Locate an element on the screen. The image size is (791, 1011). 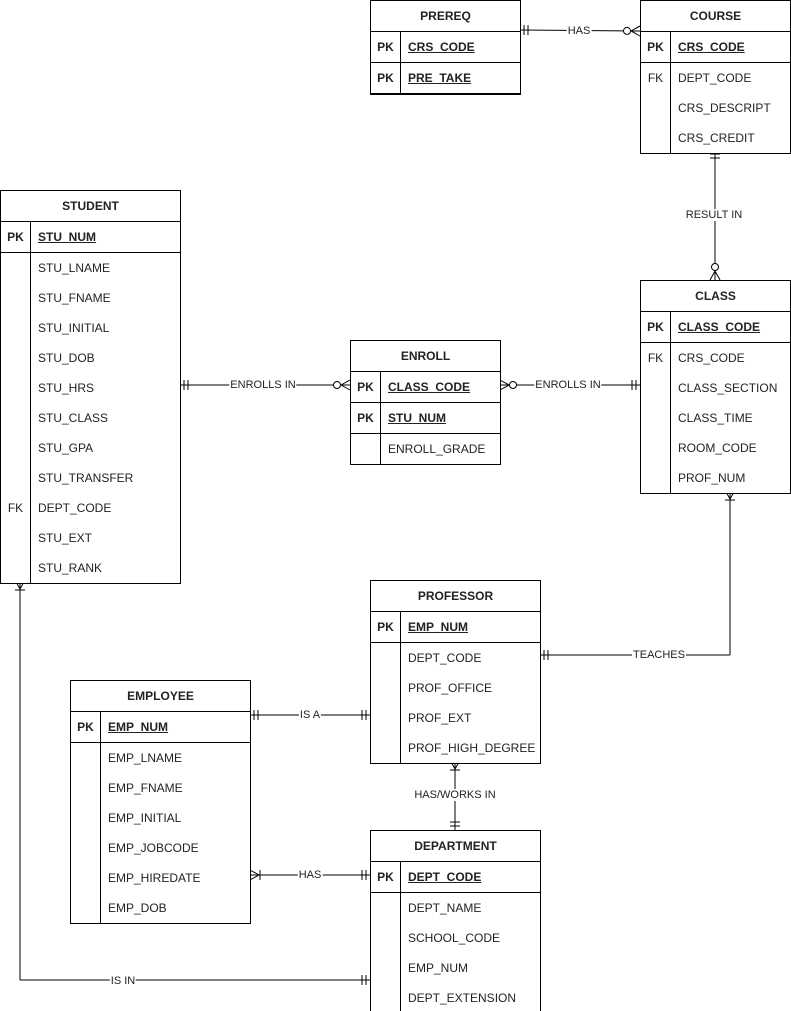
attribute-row: EMP_FNAME is located at coordinates (160, 788).